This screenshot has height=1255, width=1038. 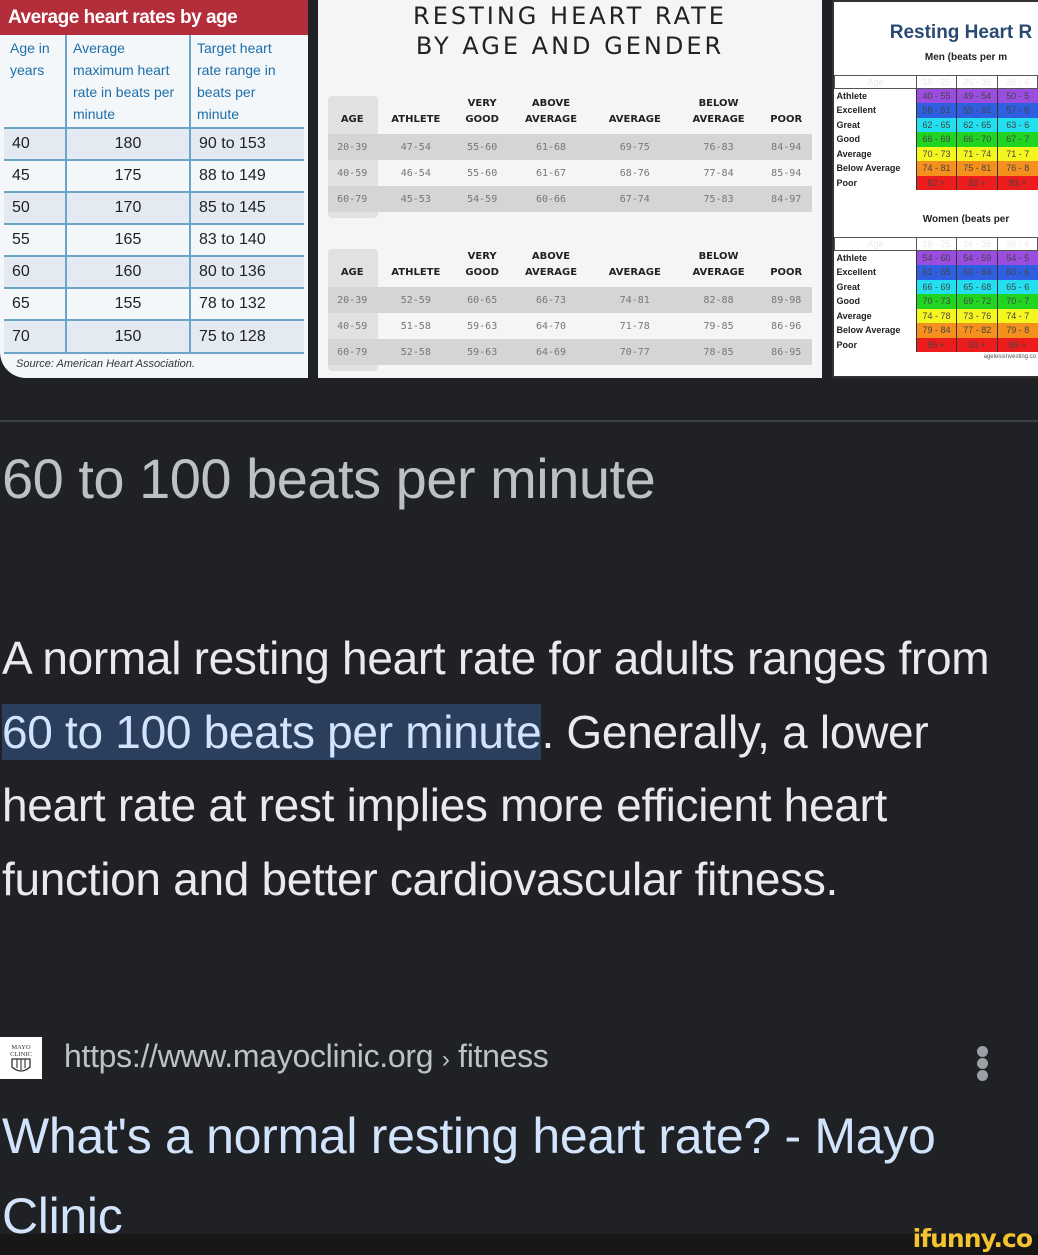 I want to click on more-vert-icon, so click(x=983, y=1064).